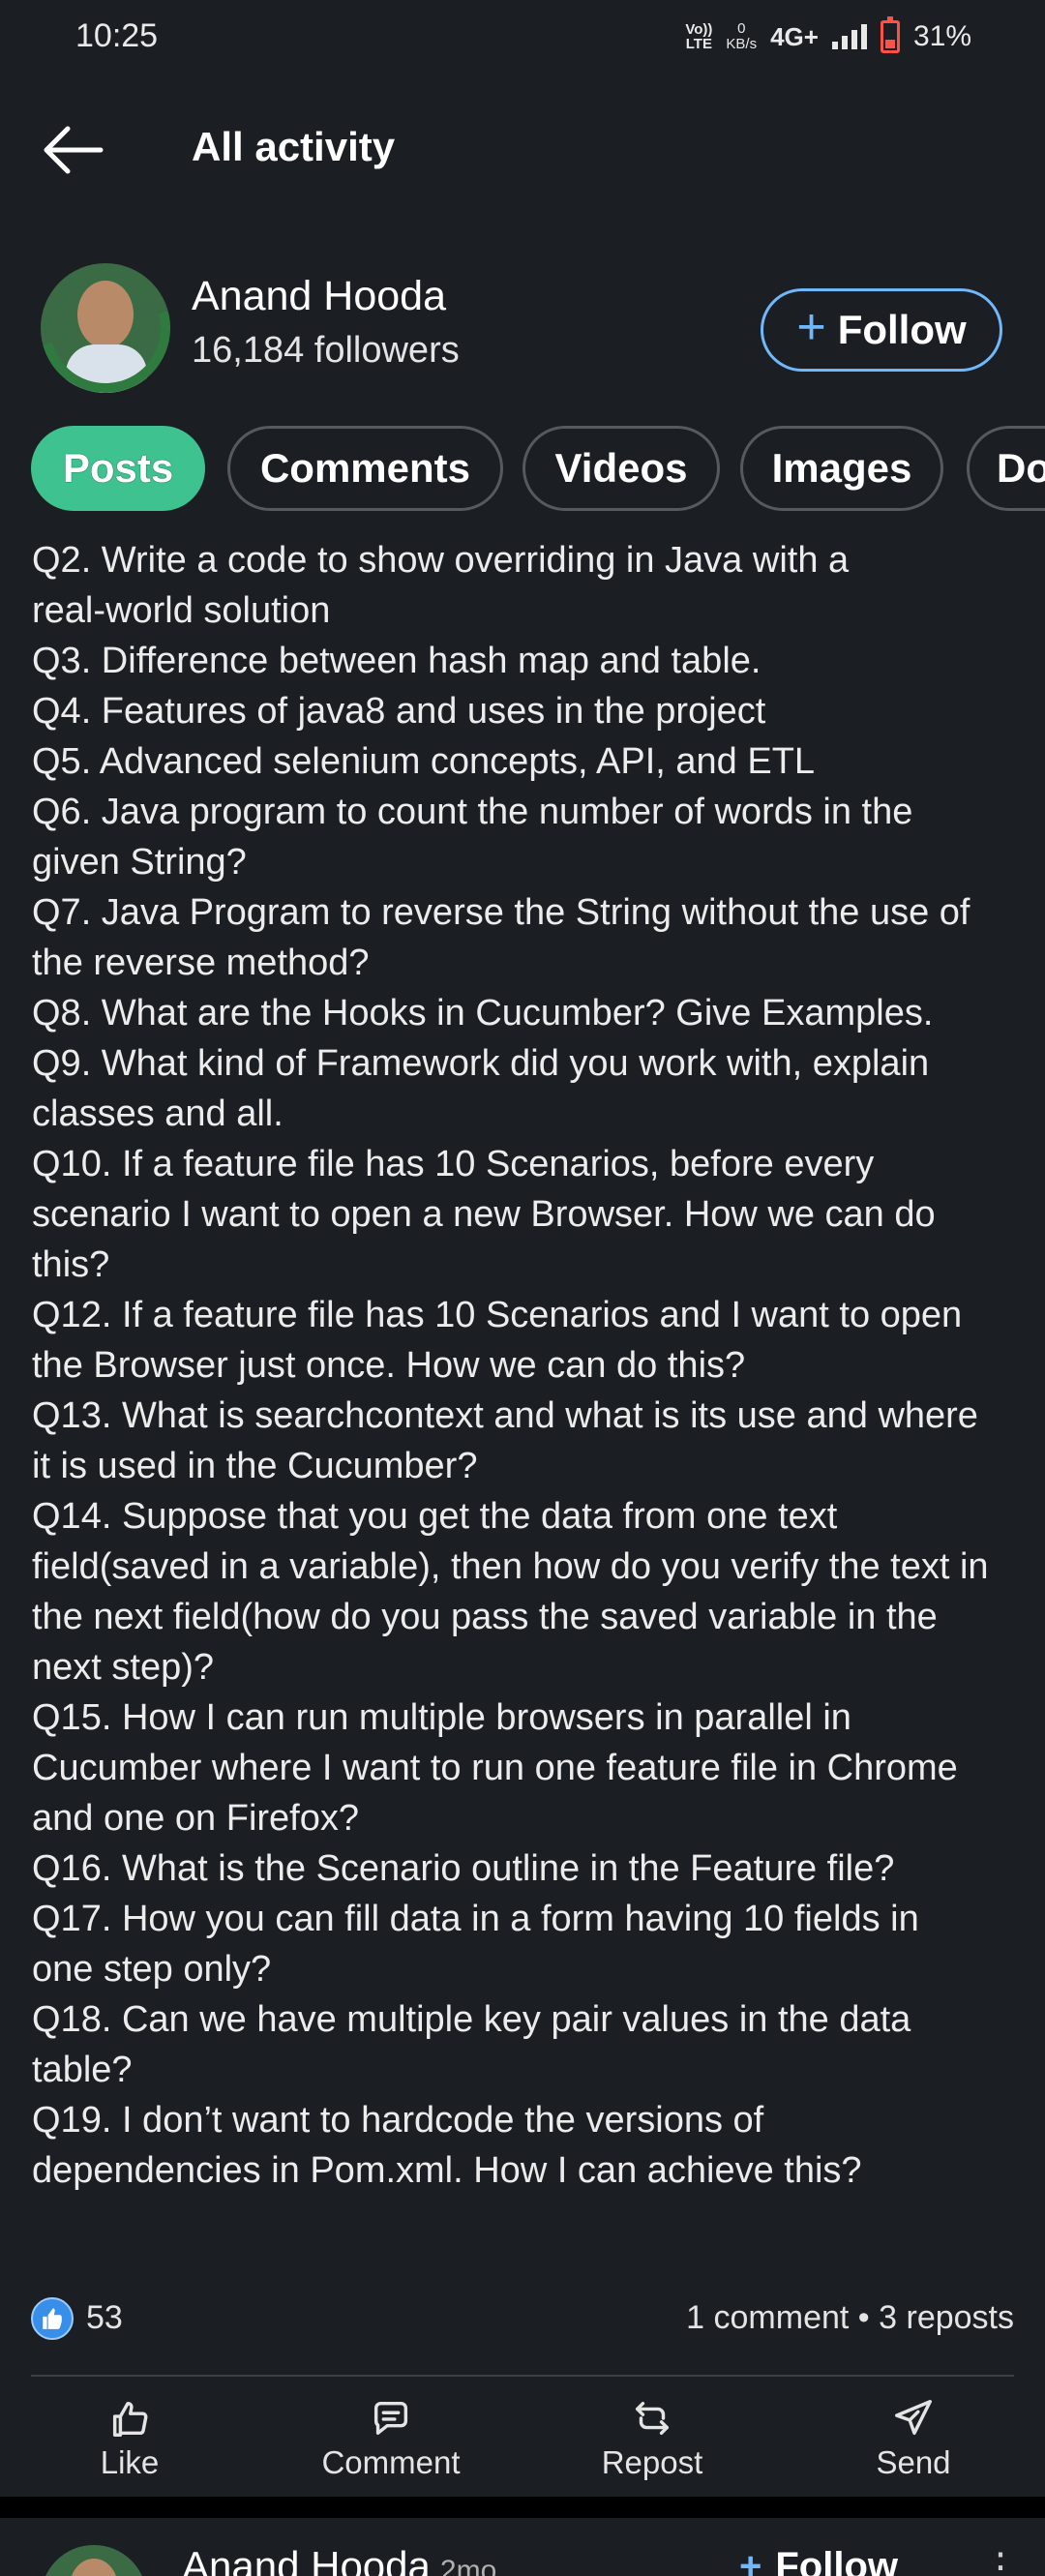 The width and height of the screenshot is (1045, 2576). Describe the element at coordinates (652, 2462) in the screenshot. I see `repost-label: Repost` at that location.